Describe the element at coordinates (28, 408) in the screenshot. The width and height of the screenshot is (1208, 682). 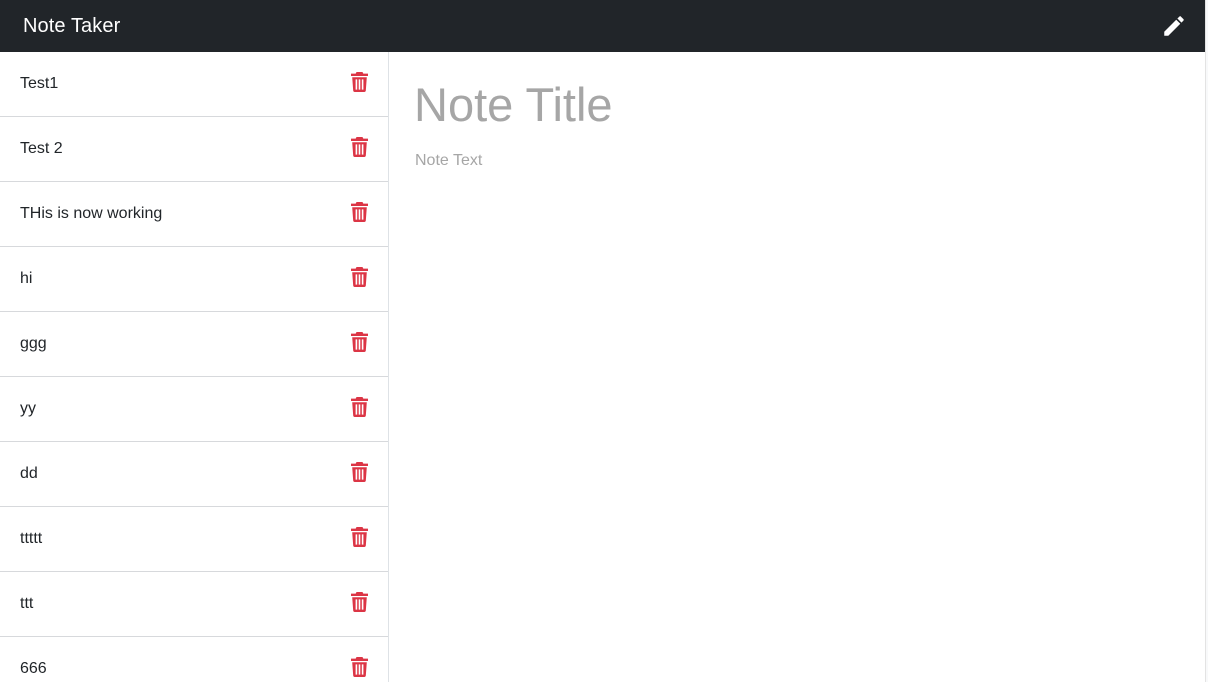
I see `note-title: yy` at that location.